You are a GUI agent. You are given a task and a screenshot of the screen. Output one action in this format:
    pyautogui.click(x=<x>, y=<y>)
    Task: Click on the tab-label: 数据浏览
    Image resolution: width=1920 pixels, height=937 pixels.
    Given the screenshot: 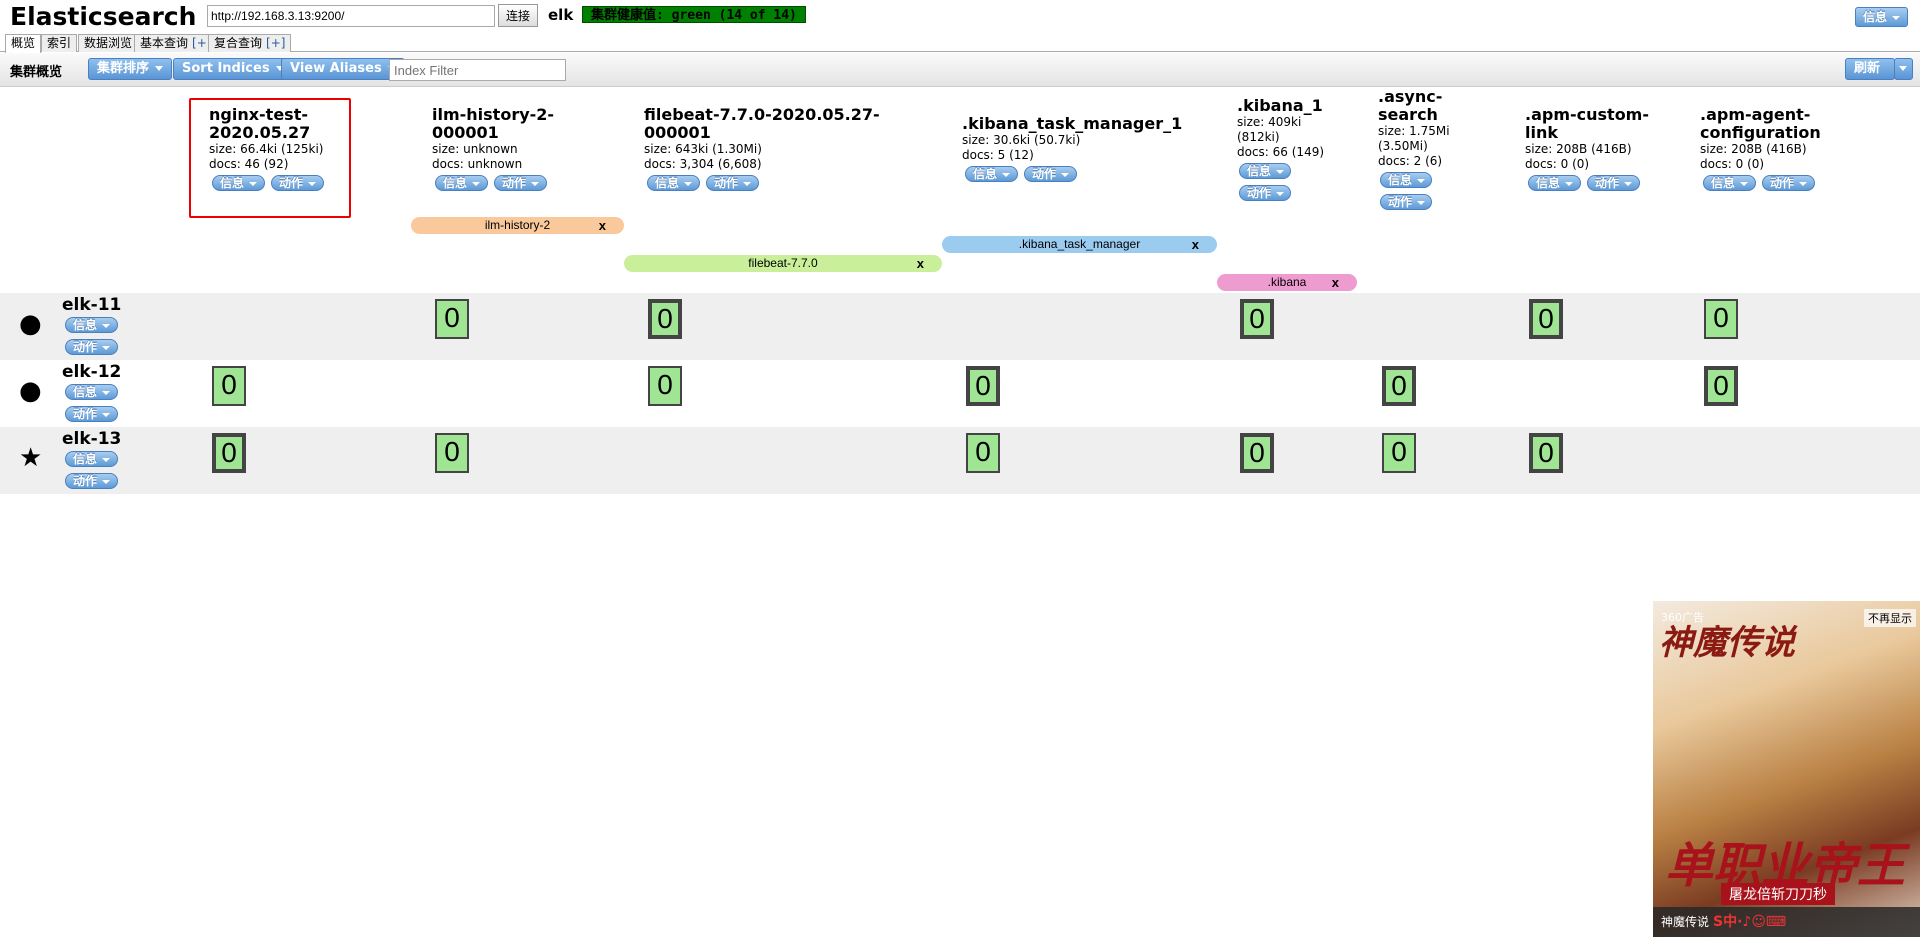 What is the action you would take?
    pyautogui.click(x=108, y=43)
    